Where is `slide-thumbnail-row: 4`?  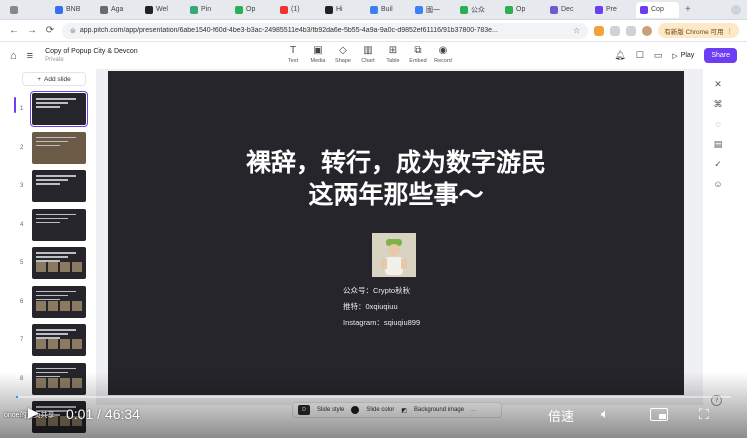
slide-thumbnail-row: 4 is located at coordinates (48, 225).